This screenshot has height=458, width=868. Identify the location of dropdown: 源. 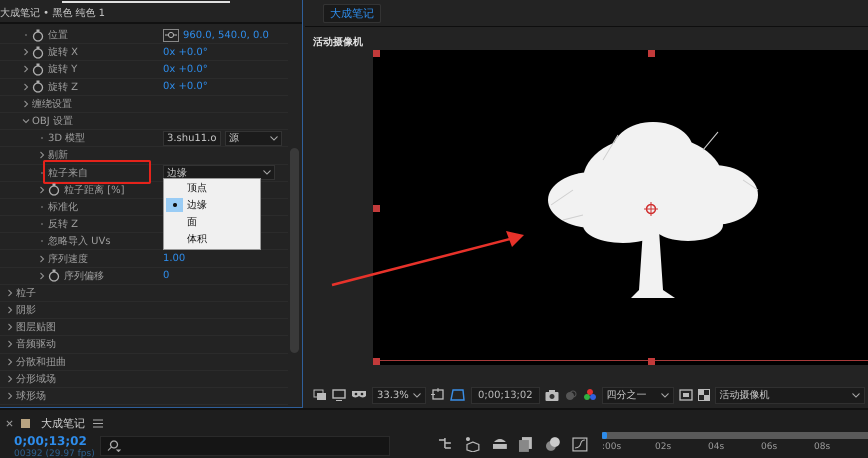
(253, 138).